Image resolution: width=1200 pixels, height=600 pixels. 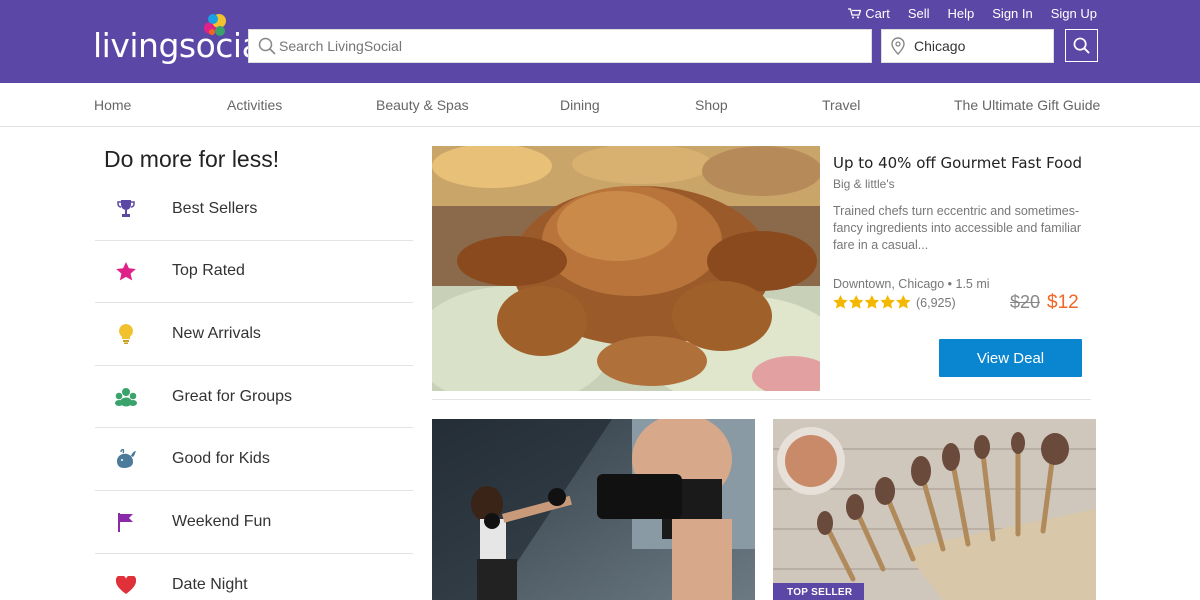 I want to click on food-photo, so click(x=626, y=268).